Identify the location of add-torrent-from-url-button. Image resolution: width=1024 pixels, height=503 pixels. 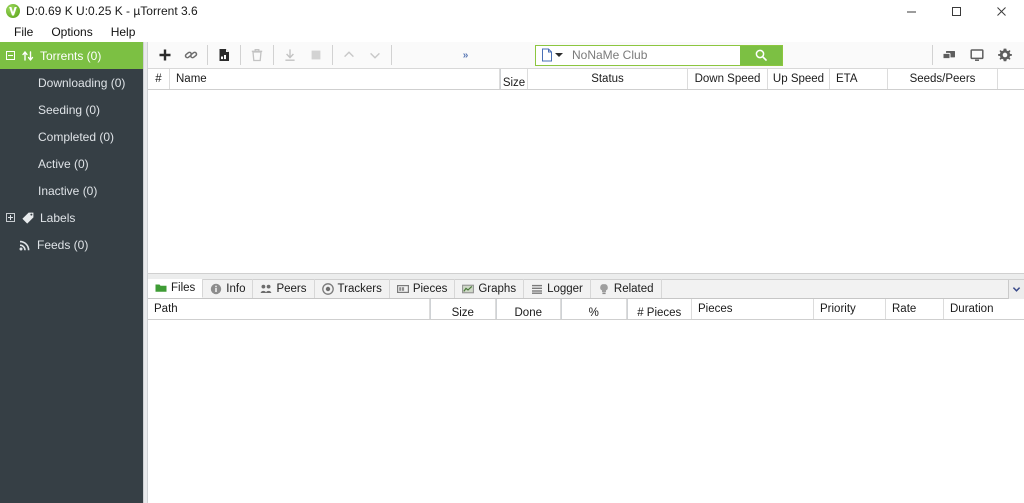
(191, 55).